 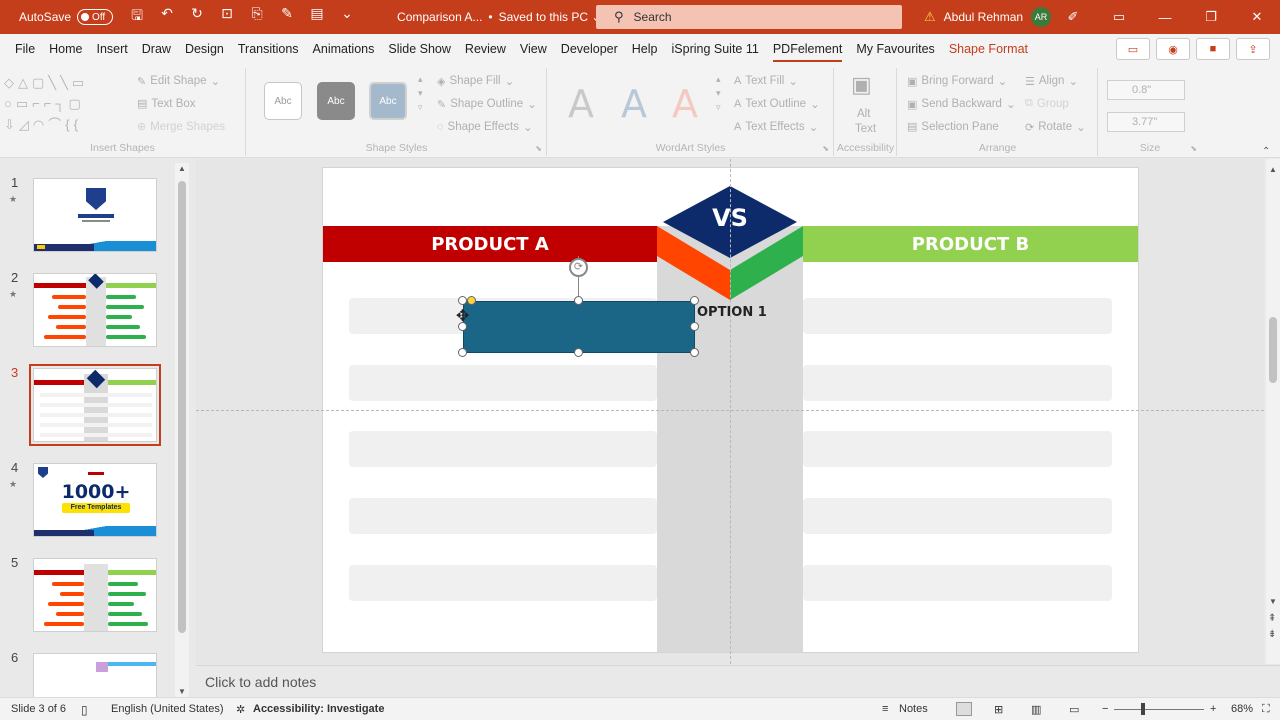 I want to click on tab-shape-format: Shape Format, so click(x=988, y=49).